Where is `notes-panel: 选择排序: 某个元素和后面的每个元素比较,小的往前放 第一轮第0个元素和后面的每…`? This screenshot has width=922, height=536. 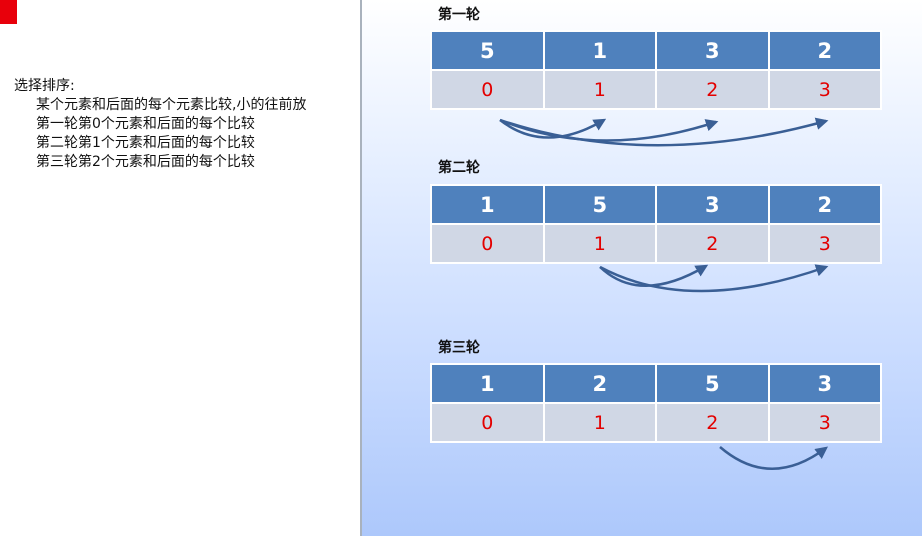 notes-panel: 选择排序: 某个元素和后面的每个元素比较,小的往前放 第一轮第0个元素和后面的每… is located at coordinates (160, 124).